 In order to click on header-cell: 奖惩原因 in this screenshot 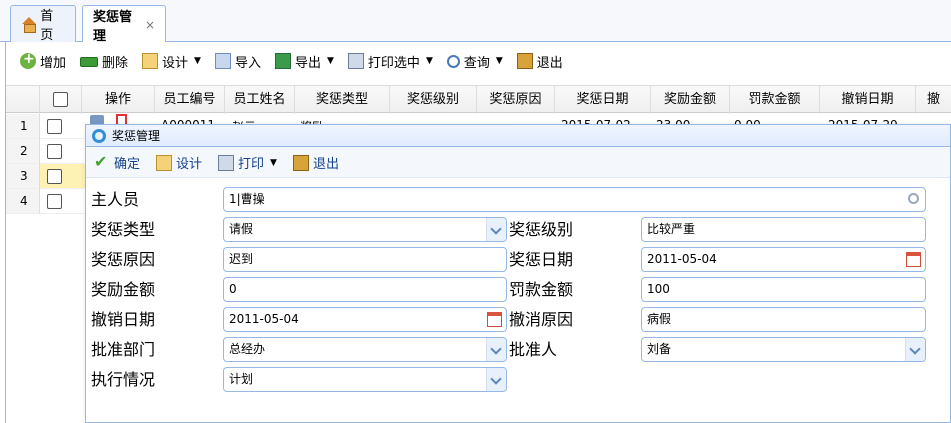, I will do `click(516, 100)`.